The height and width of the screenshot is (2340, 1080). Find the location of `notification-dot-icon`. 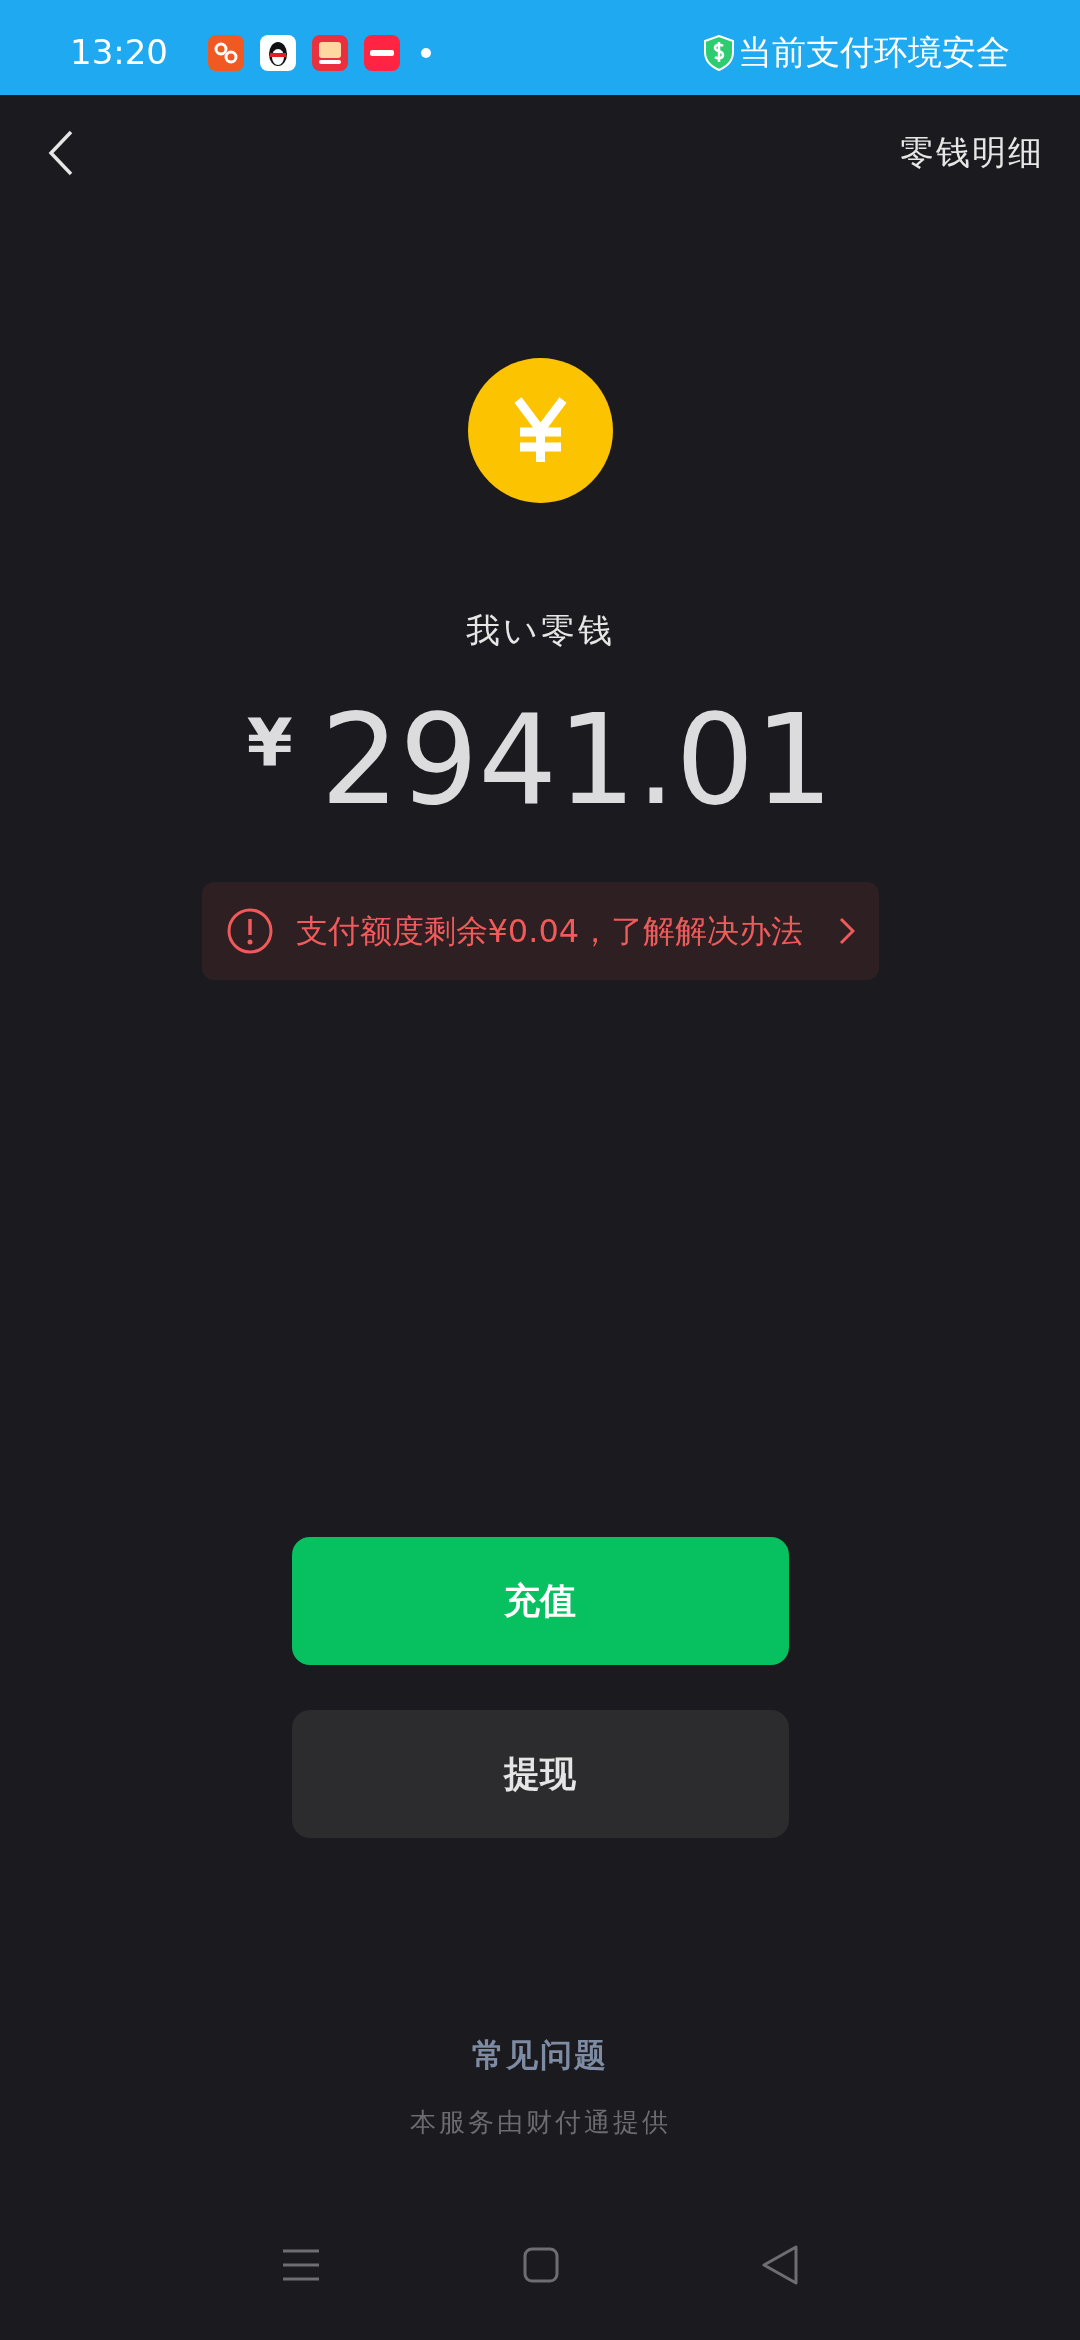

notification-dot-icon is located at coordinates (426, 52).